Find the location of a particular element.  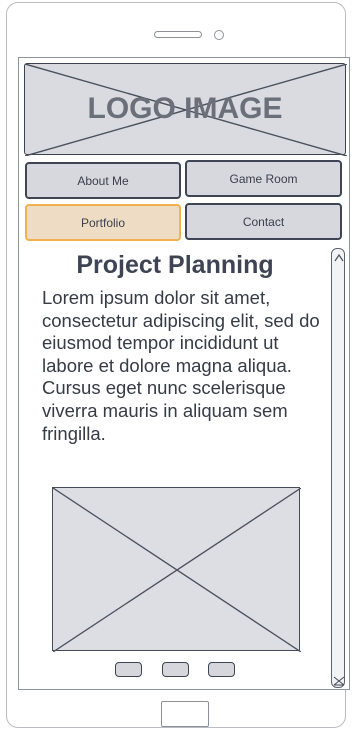

nav-button-portfolio: Portfolio is located at coordinates (103, 222).